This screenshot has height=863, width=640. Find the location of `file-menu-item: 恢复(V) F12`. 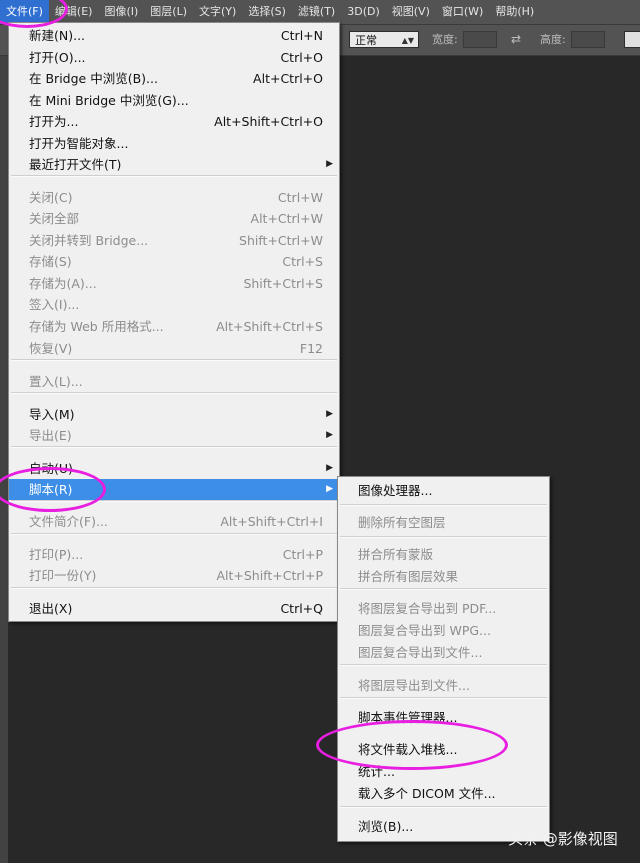

file-menu-item: 恢复(V) F12 is located at coordinates (174, 348).